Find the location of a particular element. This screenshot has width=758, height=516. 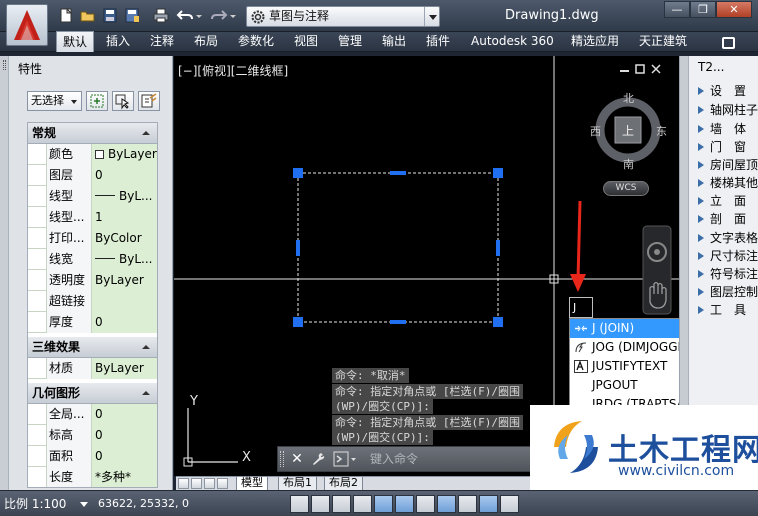

tab-manage: 管理 is located at coordinates (350, 42).